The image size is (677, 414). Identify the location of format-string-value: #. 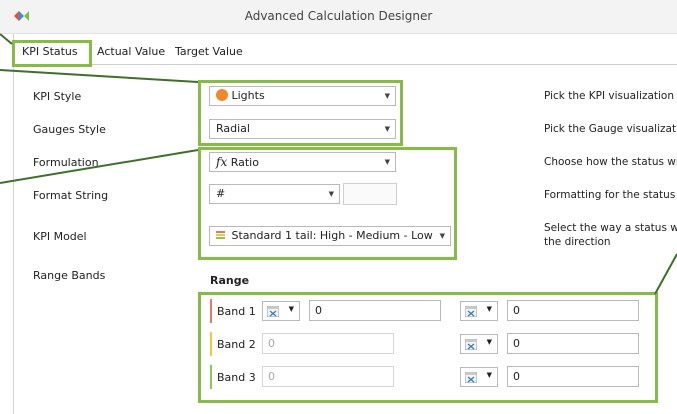
(221, 193).